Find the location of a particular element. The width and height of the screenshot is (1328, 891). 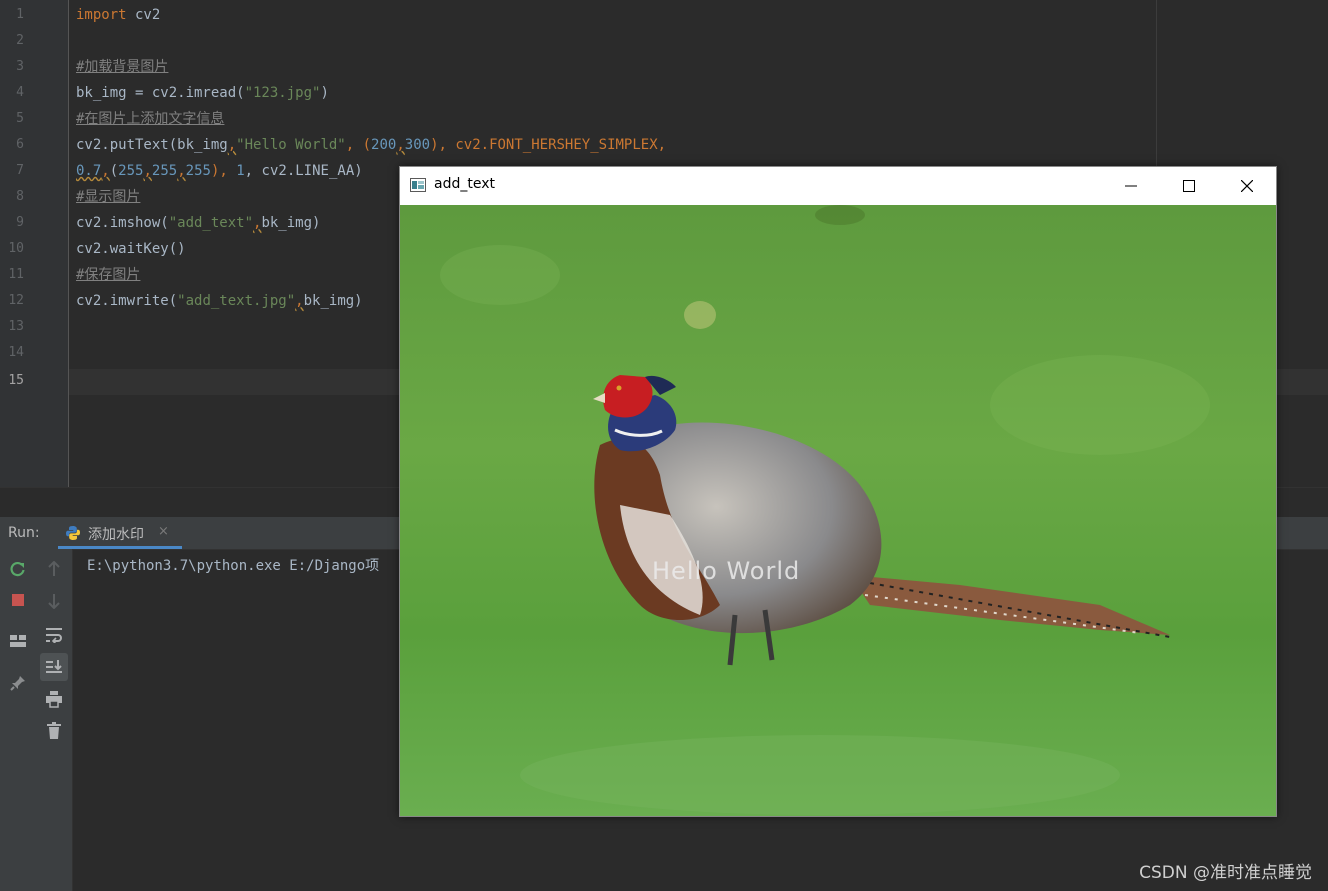

line-number: 14 is located at coordinates (16, 352).